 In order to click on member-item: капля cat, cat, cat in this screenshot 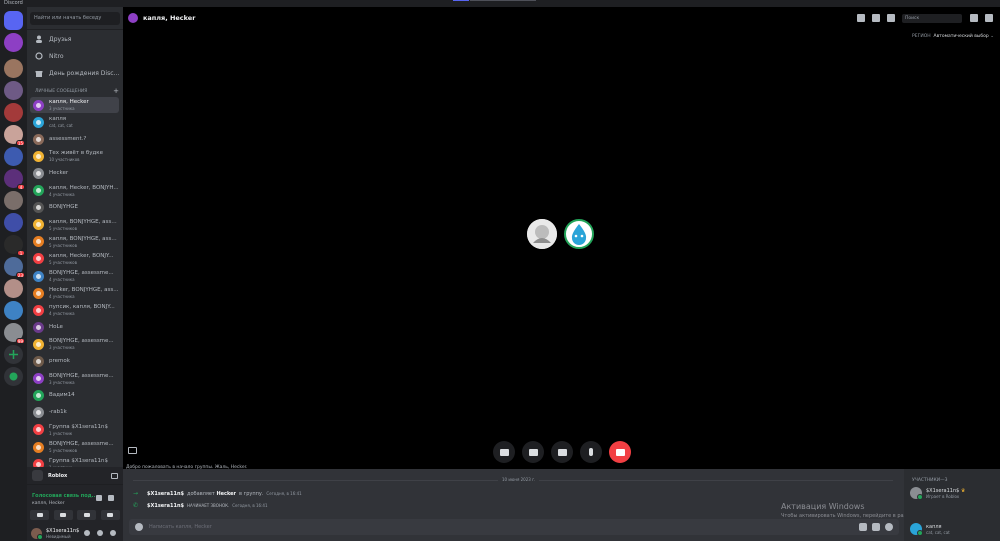, I will do `click(930, 529)`.